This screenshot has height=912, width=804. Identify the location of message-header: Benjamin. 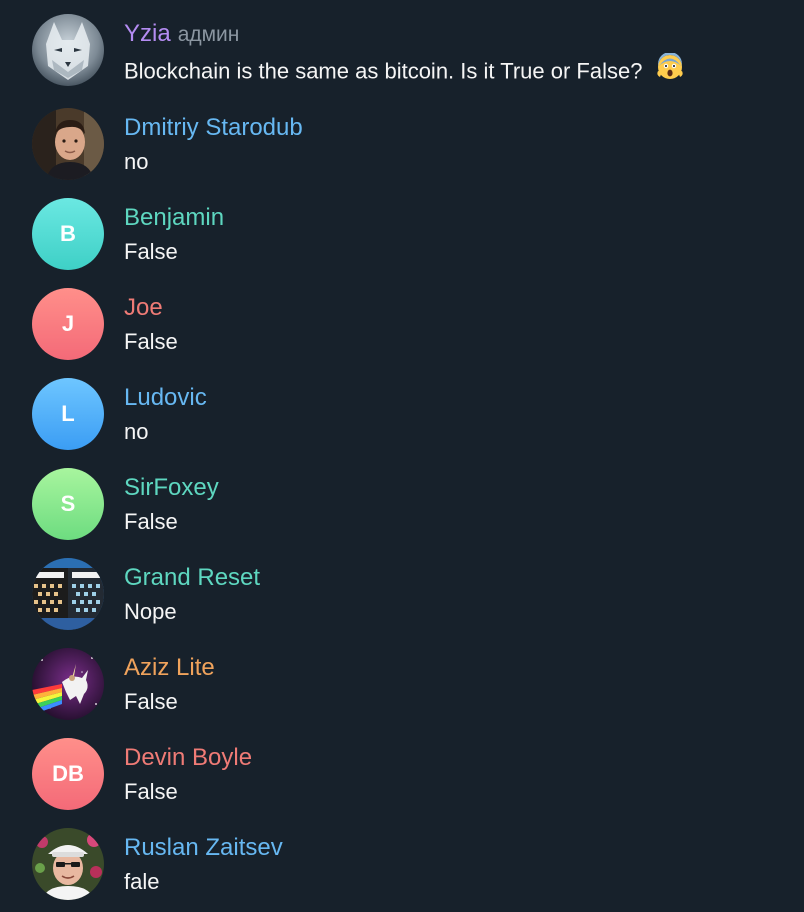
(174, 218).